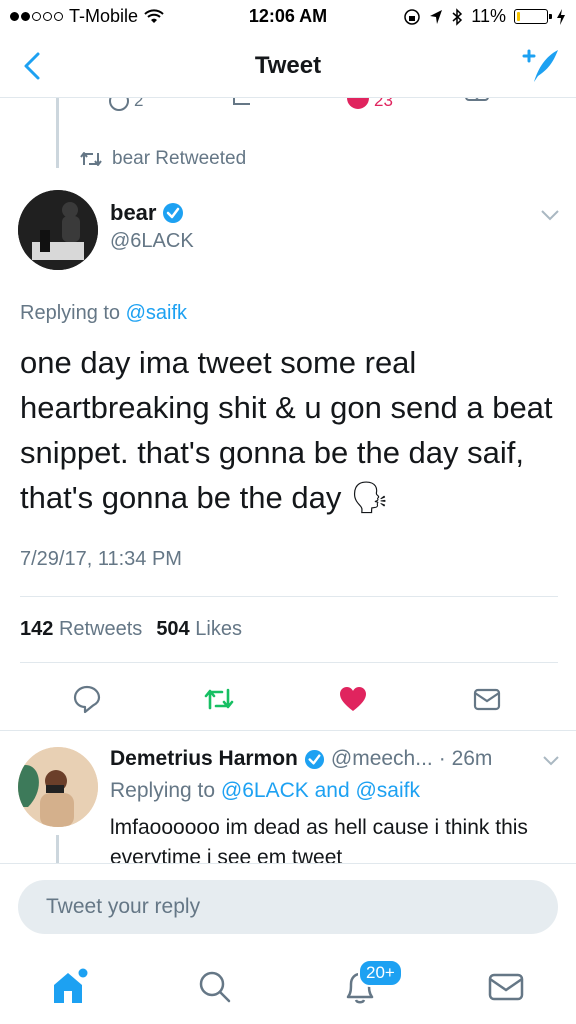  What do you see at coordinates (100, 629) in the screenshot?
I see `retweets-label: Retweets` at bounding box center [100, 629].